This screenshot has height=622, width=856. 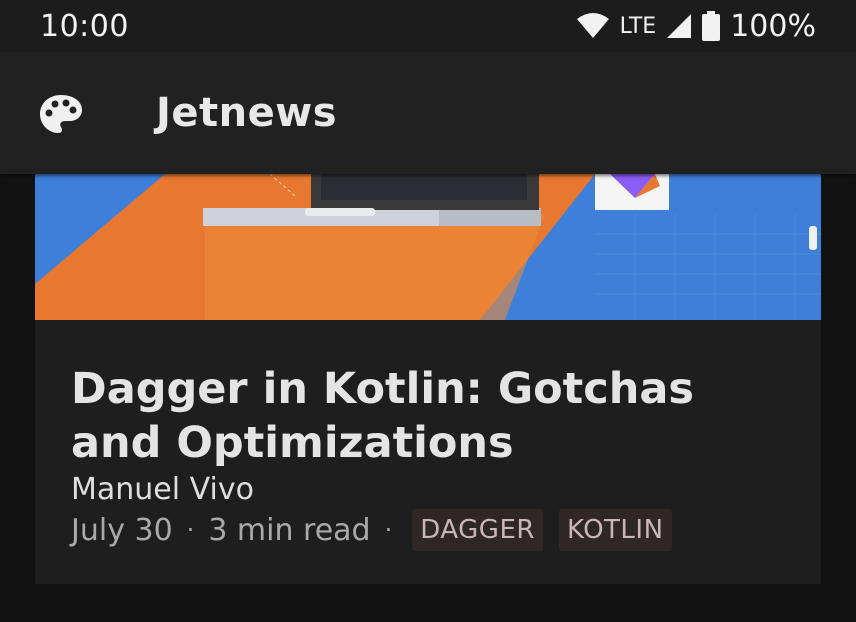 What do you see at coordinates (615, 530) in the screenshot?
I see `tag-kotlin: KOTLIN` at bounding box center [615, 530].